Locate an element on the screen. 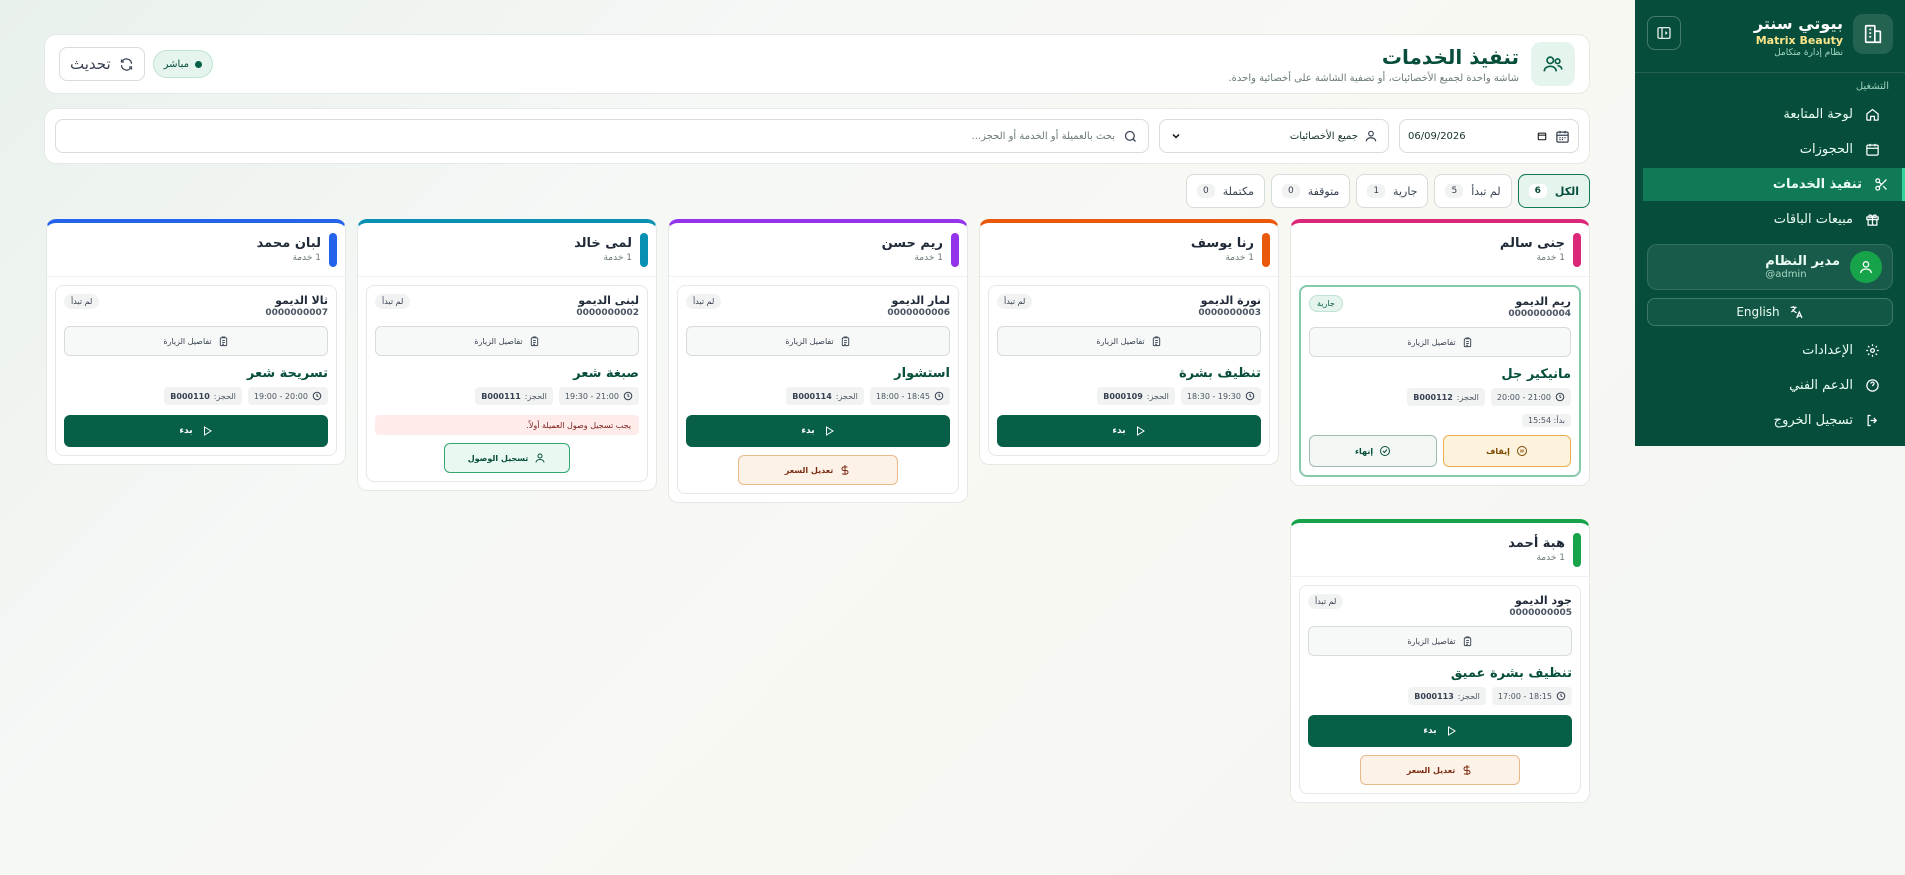  sidebar-item-label: الحجوزات is located at coordinates (1826, 149).